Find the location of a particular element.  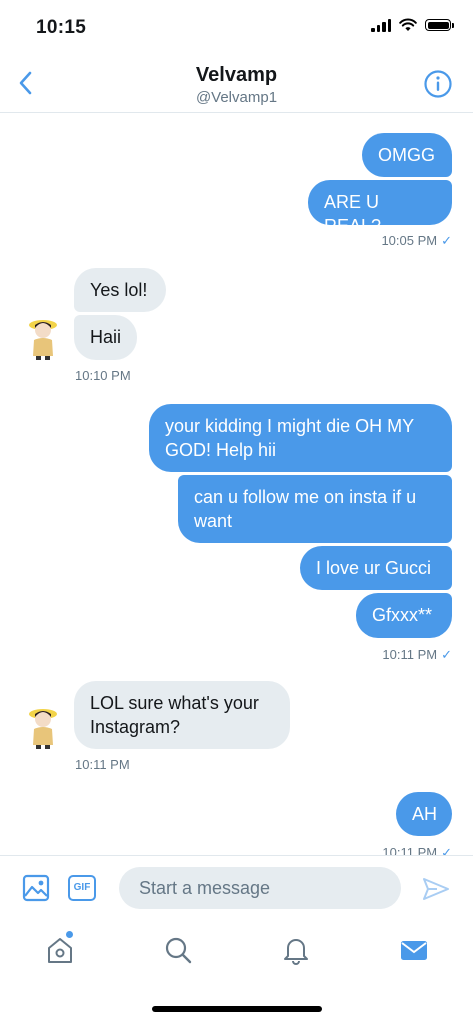

contact-handle: @Velvamp1 is located at coordinates (236, 97).